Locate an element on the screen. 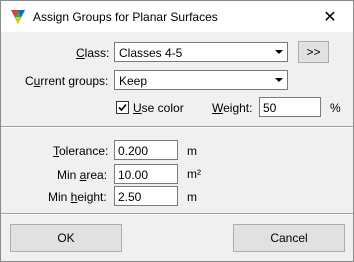  current-groups-value: Keep is located at coordinates (133, 81).